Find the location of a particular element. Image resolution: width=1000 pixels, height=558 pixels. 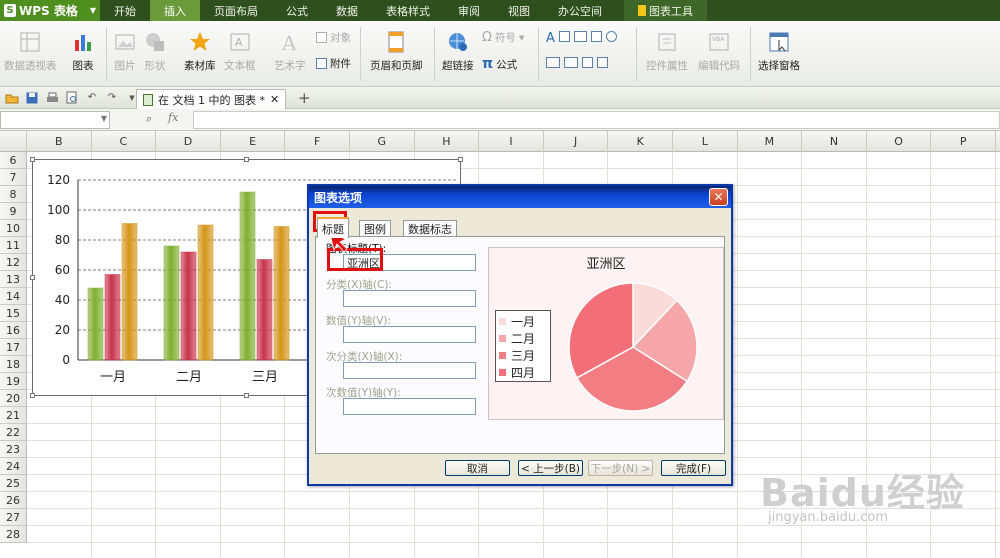

symbol-button: Ω 符号 ▼ is located at coordinates (503, 37).